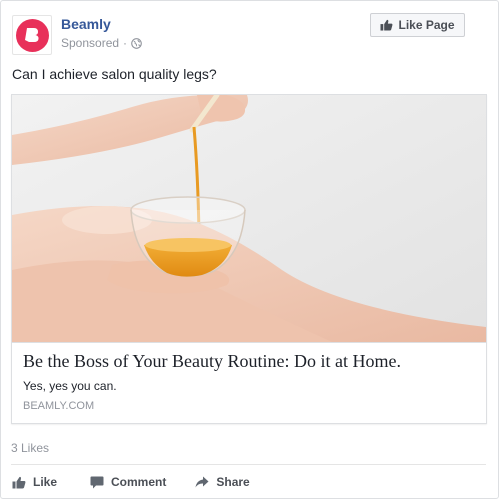  Describe the element at coordinates (45, 482) in the screenshot. I see `like-label: Like` at that location.